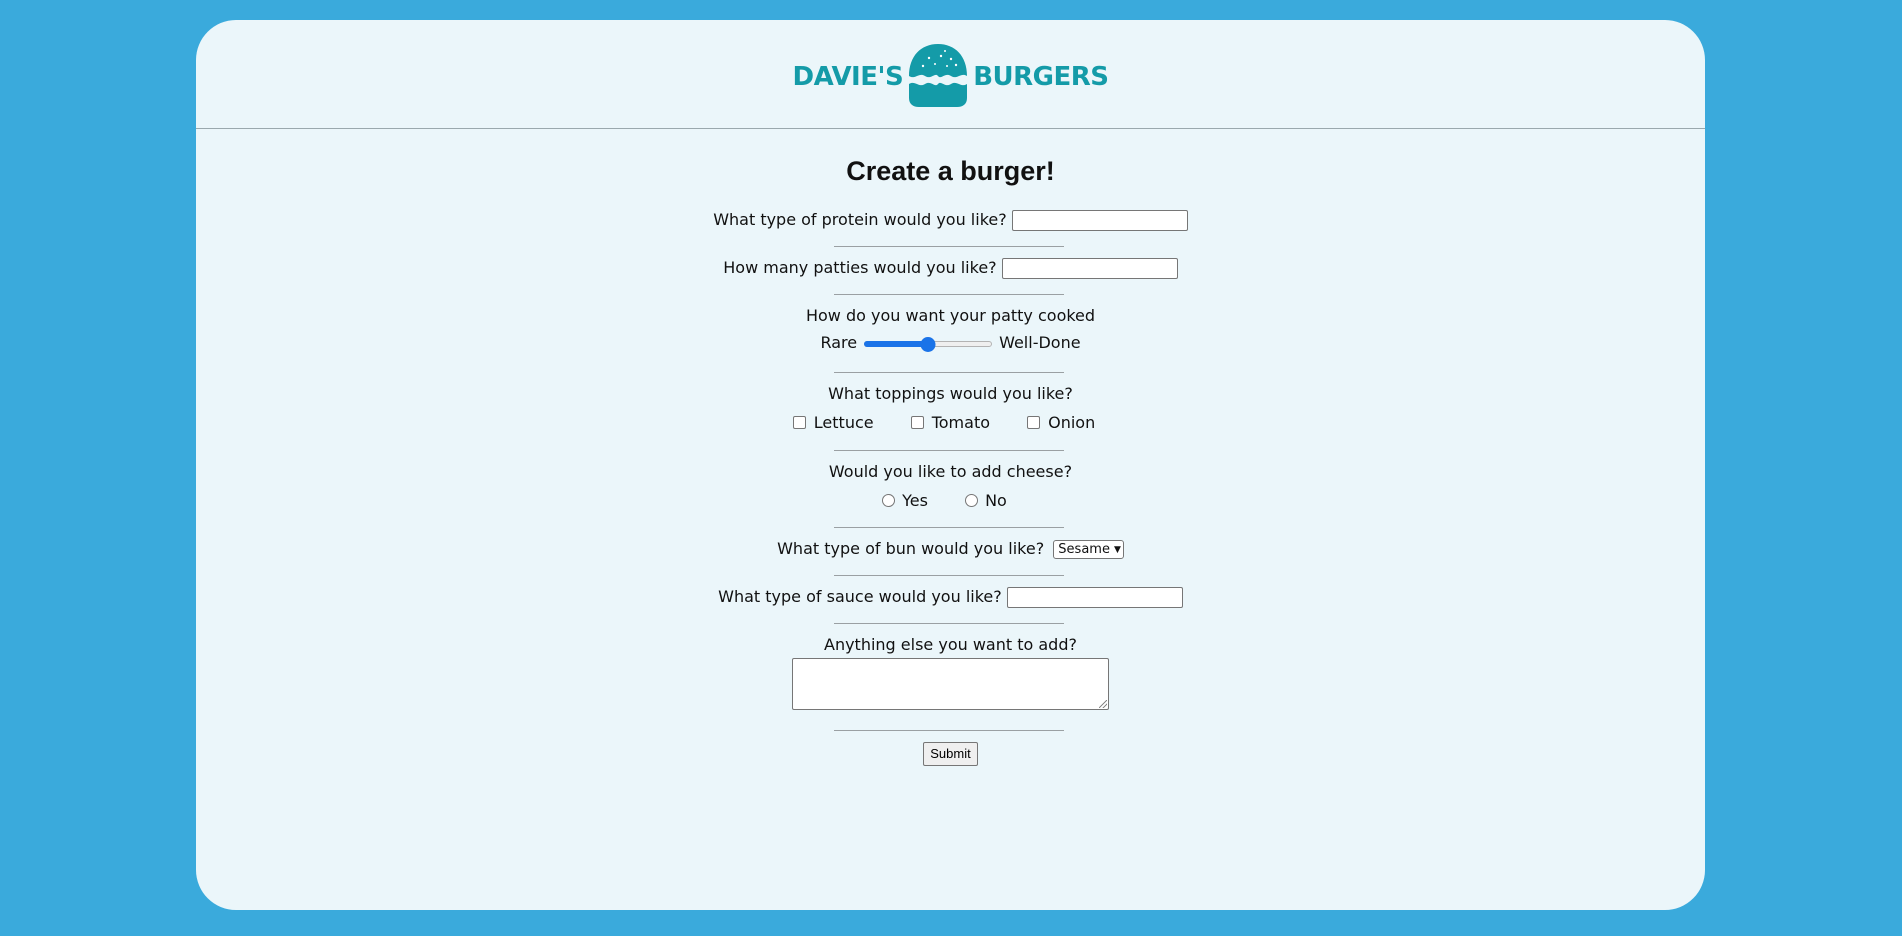 Image resolution: width=1902 pixels, height=936 pixels. What do you see at coordinates (960, 422) in the screenshot?
I see `tomato-label: Tomato` at bounding box center [960, 422].